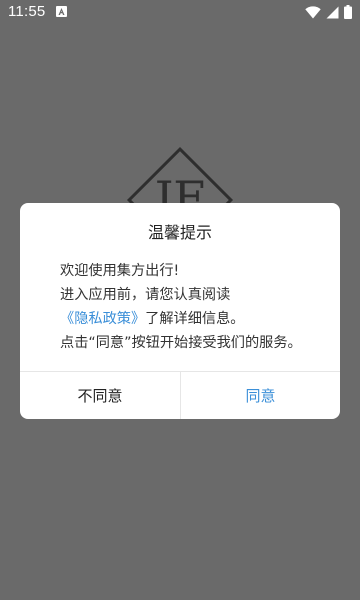  Describe the element at coordinates (120, 271) in the screenshot. I see `welcome-text: 欢迎使用集方出行!` at that location.